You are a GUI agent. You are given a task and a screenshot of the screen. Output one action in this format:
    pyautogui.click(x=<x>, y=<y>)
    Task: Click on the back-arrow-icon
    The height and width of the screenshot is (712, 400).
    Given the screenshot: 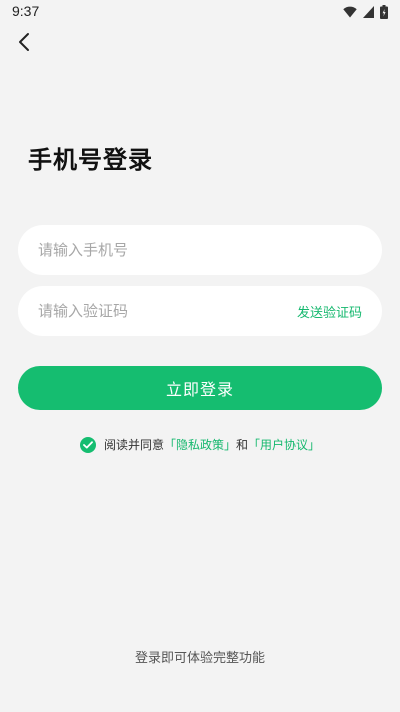 What is the action you would take?
    pyautogui.click(x=24, y=44)
    